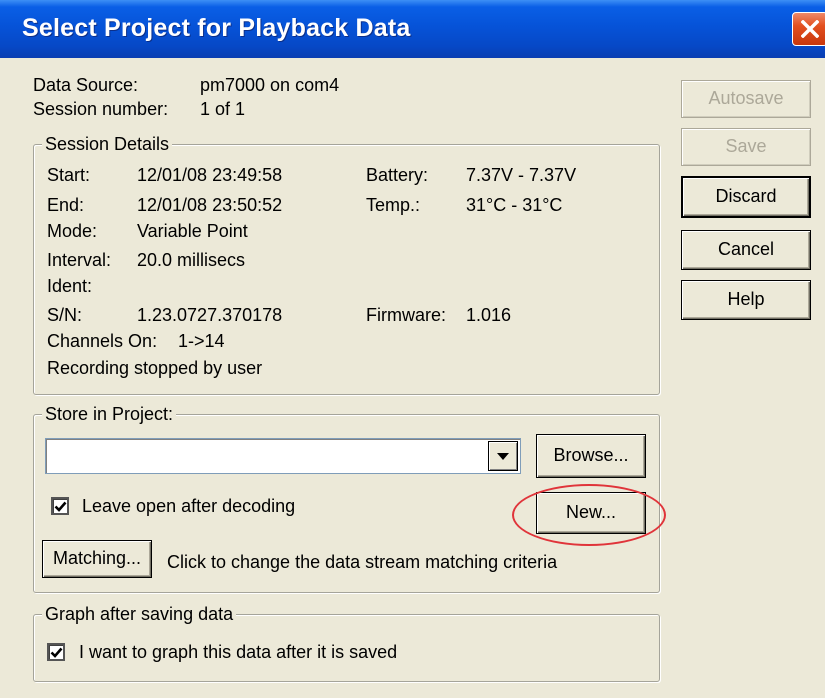  What do you see at coordinates (72, 231) in the screenshot?
I see `mode-label: Mode:` at bounding box center [72, 231].